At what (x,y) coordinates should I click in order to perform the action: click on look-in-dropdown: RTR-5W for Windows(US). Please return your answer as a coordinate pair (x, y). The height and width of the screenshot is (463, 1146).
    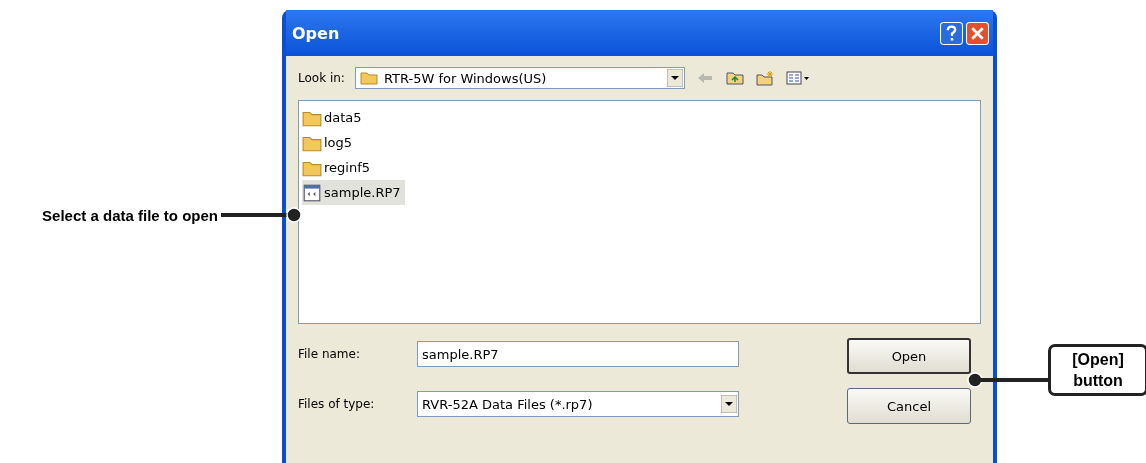
    Looking at the image, I should click on (519, 78).